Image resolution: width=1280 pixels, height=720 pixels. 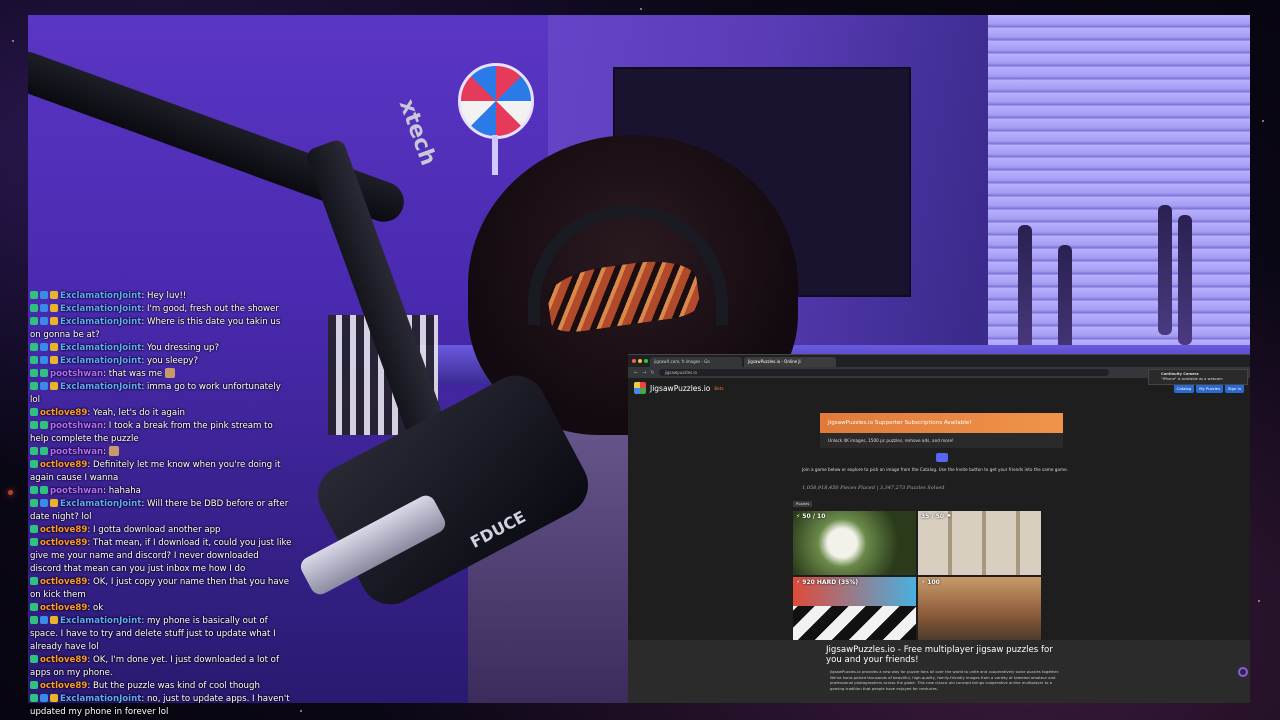 What do you see at coordinates (679, 388) in the screenshot?
I see `site-logo: JigsawPuzzles.io Beta` at bounding box center [679, 388].